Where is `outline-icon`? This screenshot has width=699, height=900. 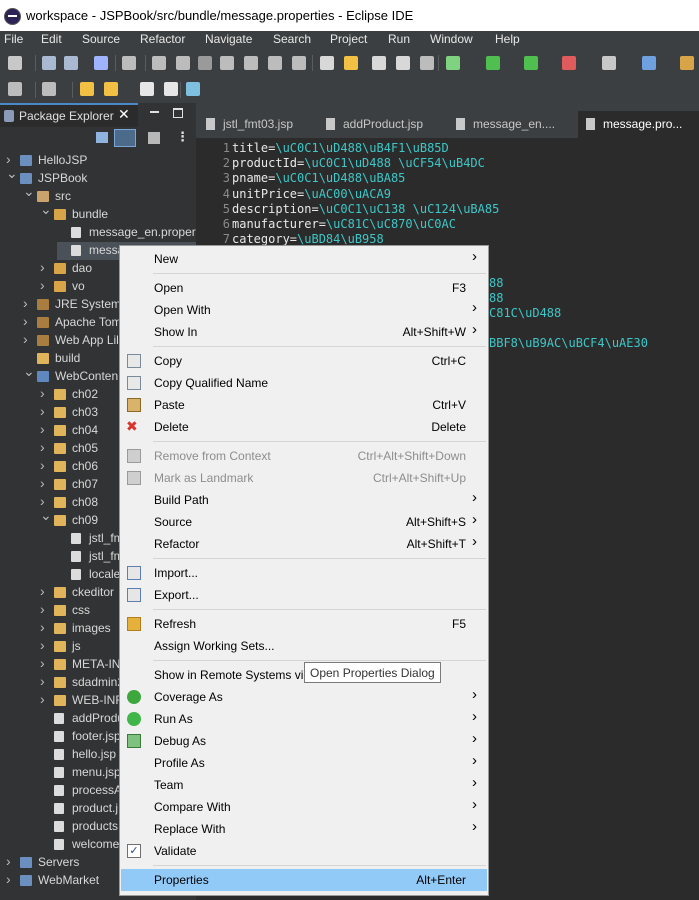 outline-icon is located at coordinates (403, 63).